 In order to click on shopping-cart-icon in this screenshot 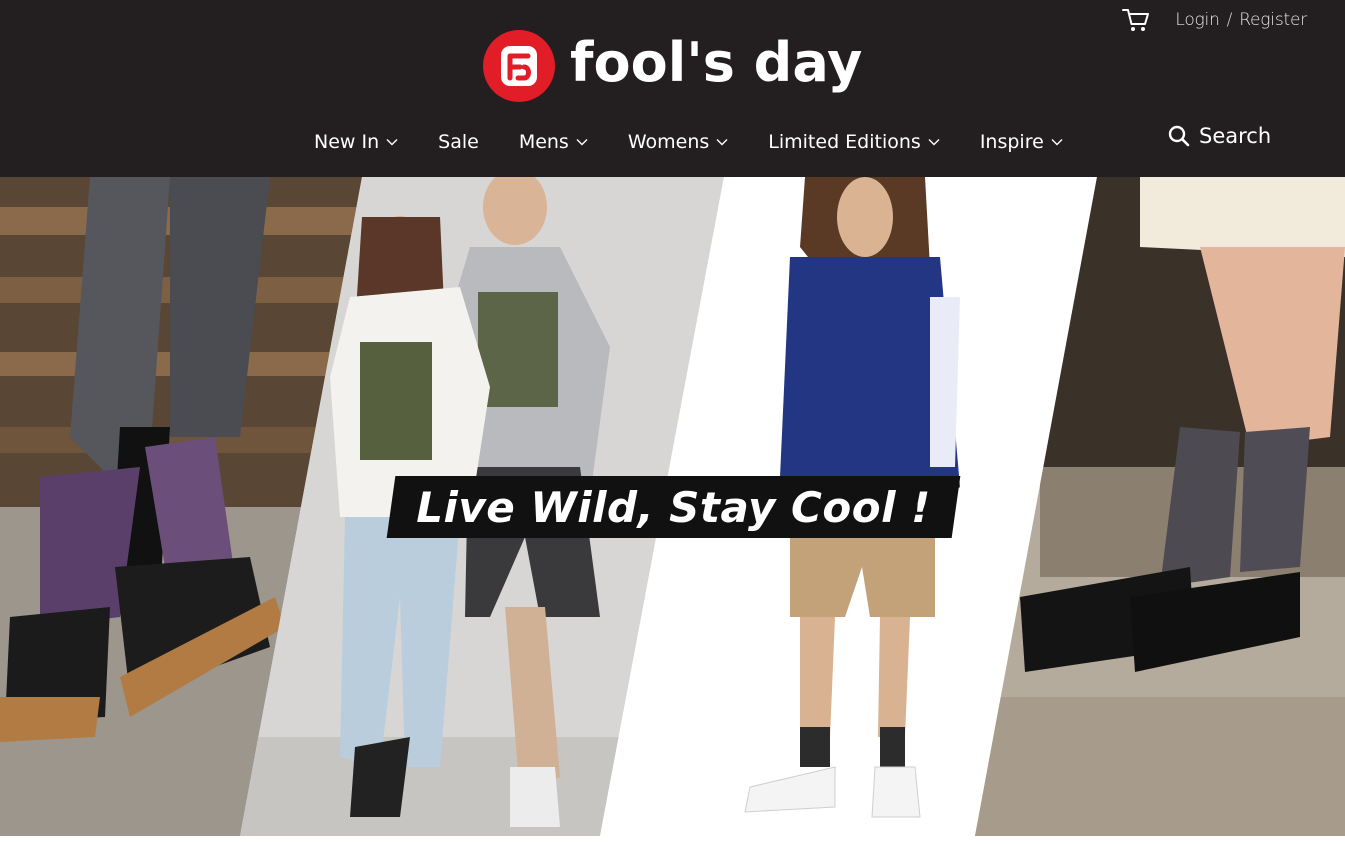, I will do `click(1136, 20)`.